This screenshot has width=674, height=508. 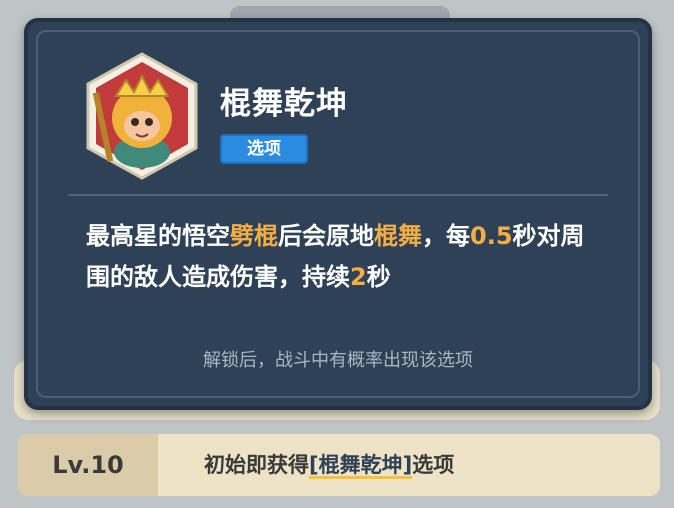 I want to click on description-highlight: 0.5, so click(x=491, y=236).